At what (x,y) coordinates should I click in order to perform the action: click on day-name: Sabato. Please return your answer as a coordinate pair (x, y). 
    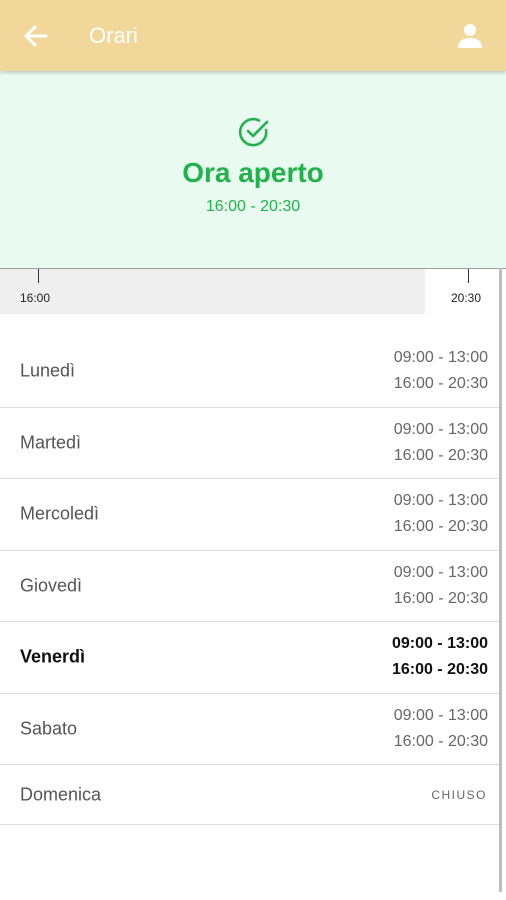
    Looking at the image, I should click on (49, 728).